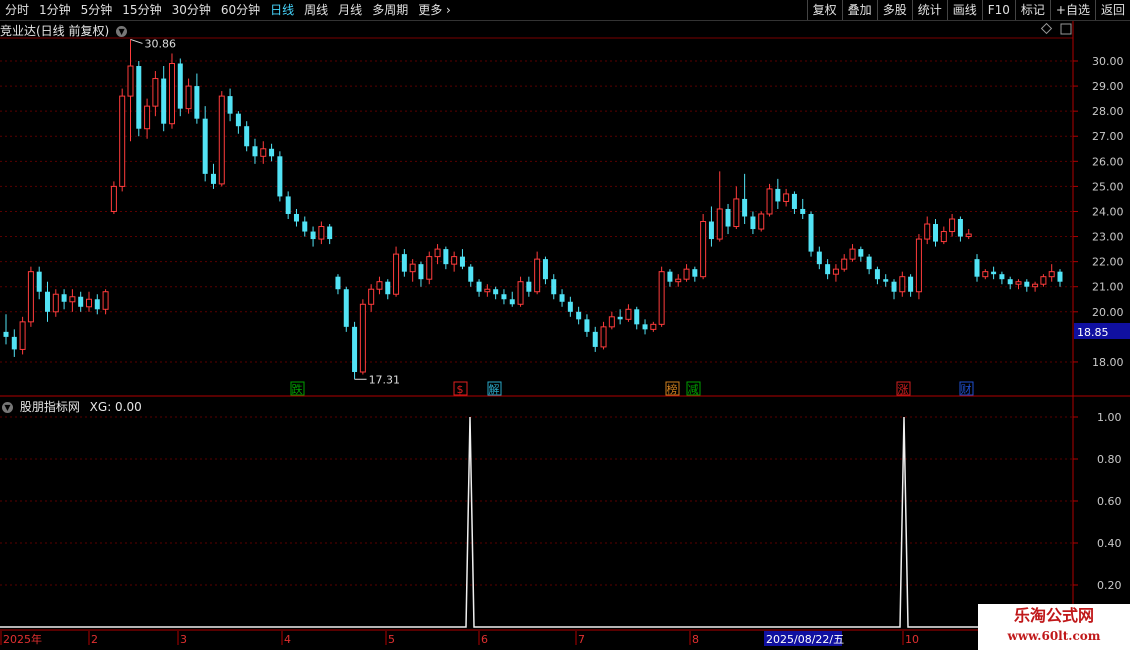  Describe the element at coordinates (1109, 543) in the screenshot. I see `indicator-y-label: 0.40` at that location.